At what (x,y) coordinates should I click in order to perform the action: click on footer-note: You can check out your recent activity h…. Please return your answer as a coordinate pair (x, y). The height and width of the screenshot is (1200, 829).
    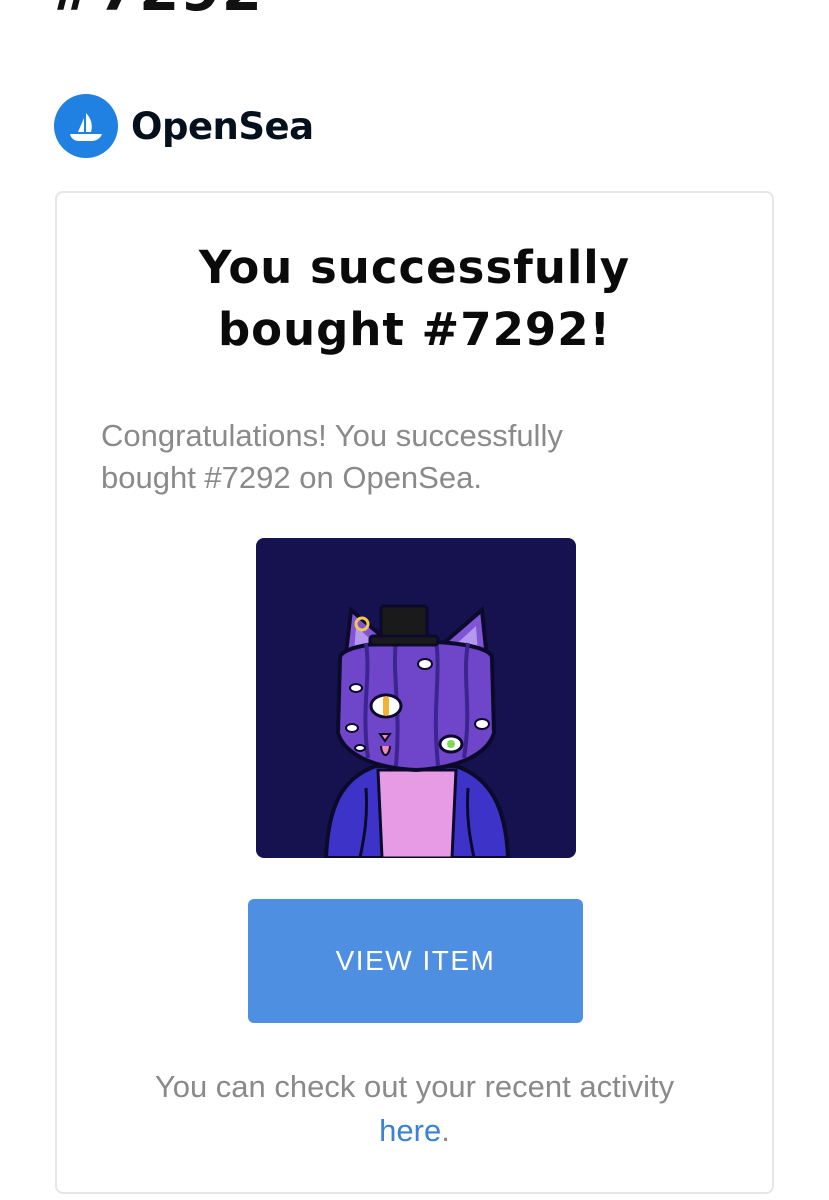
    Looking at the image, I should click on (414, 1109).